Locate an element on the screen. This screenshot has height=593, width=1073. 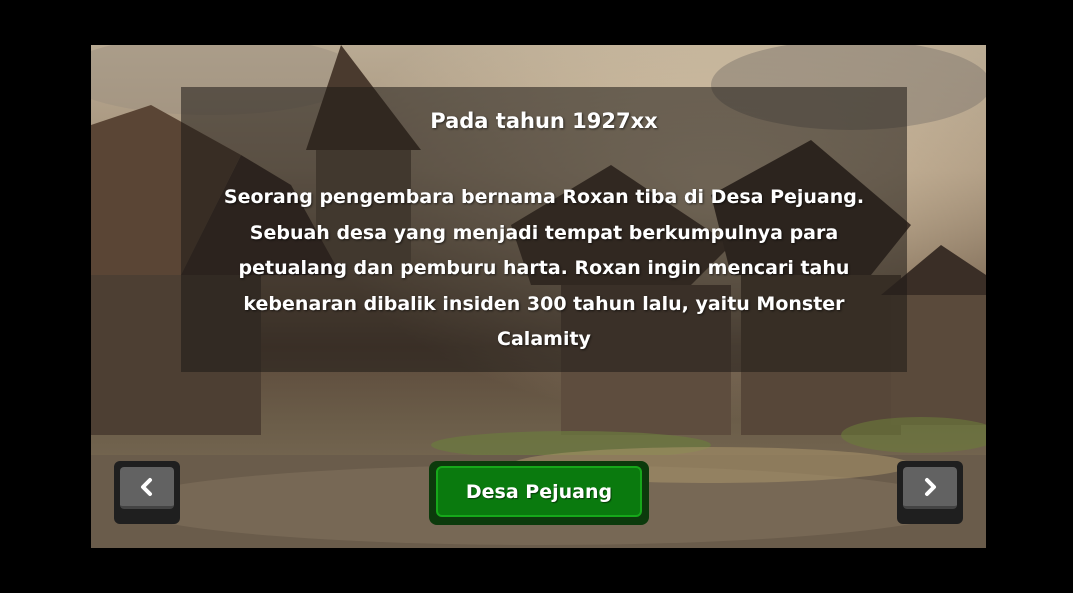
next-button-face is located at coordinates (930, 488).